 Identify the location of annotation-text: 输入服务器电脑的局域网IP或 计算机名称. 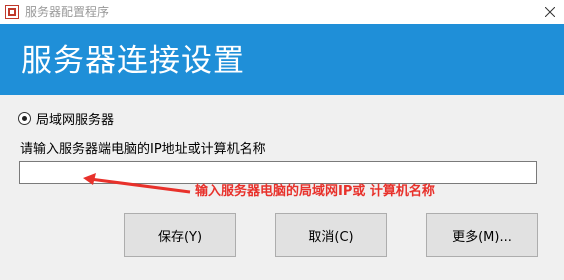
(315, 191).